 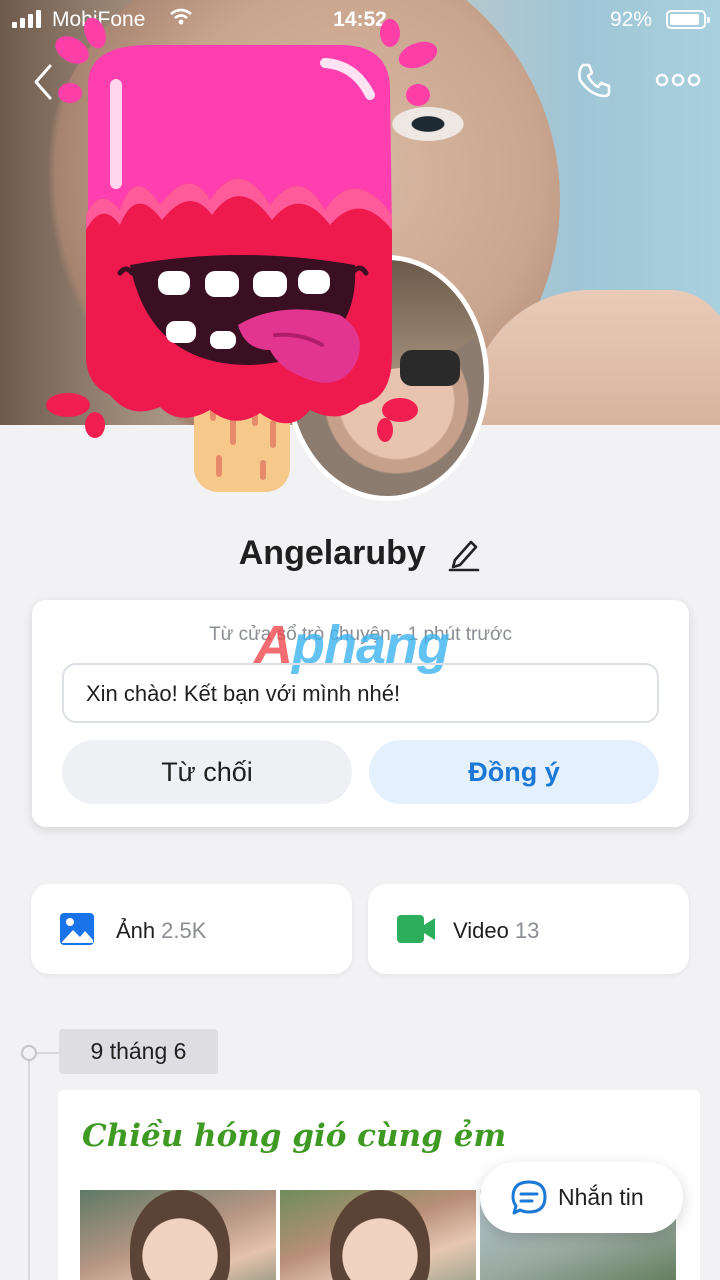 What do you see at coordinates (184, 930) in the screenshot?
I see `photos-count: 2.5K` at bounding box center [184, 930].